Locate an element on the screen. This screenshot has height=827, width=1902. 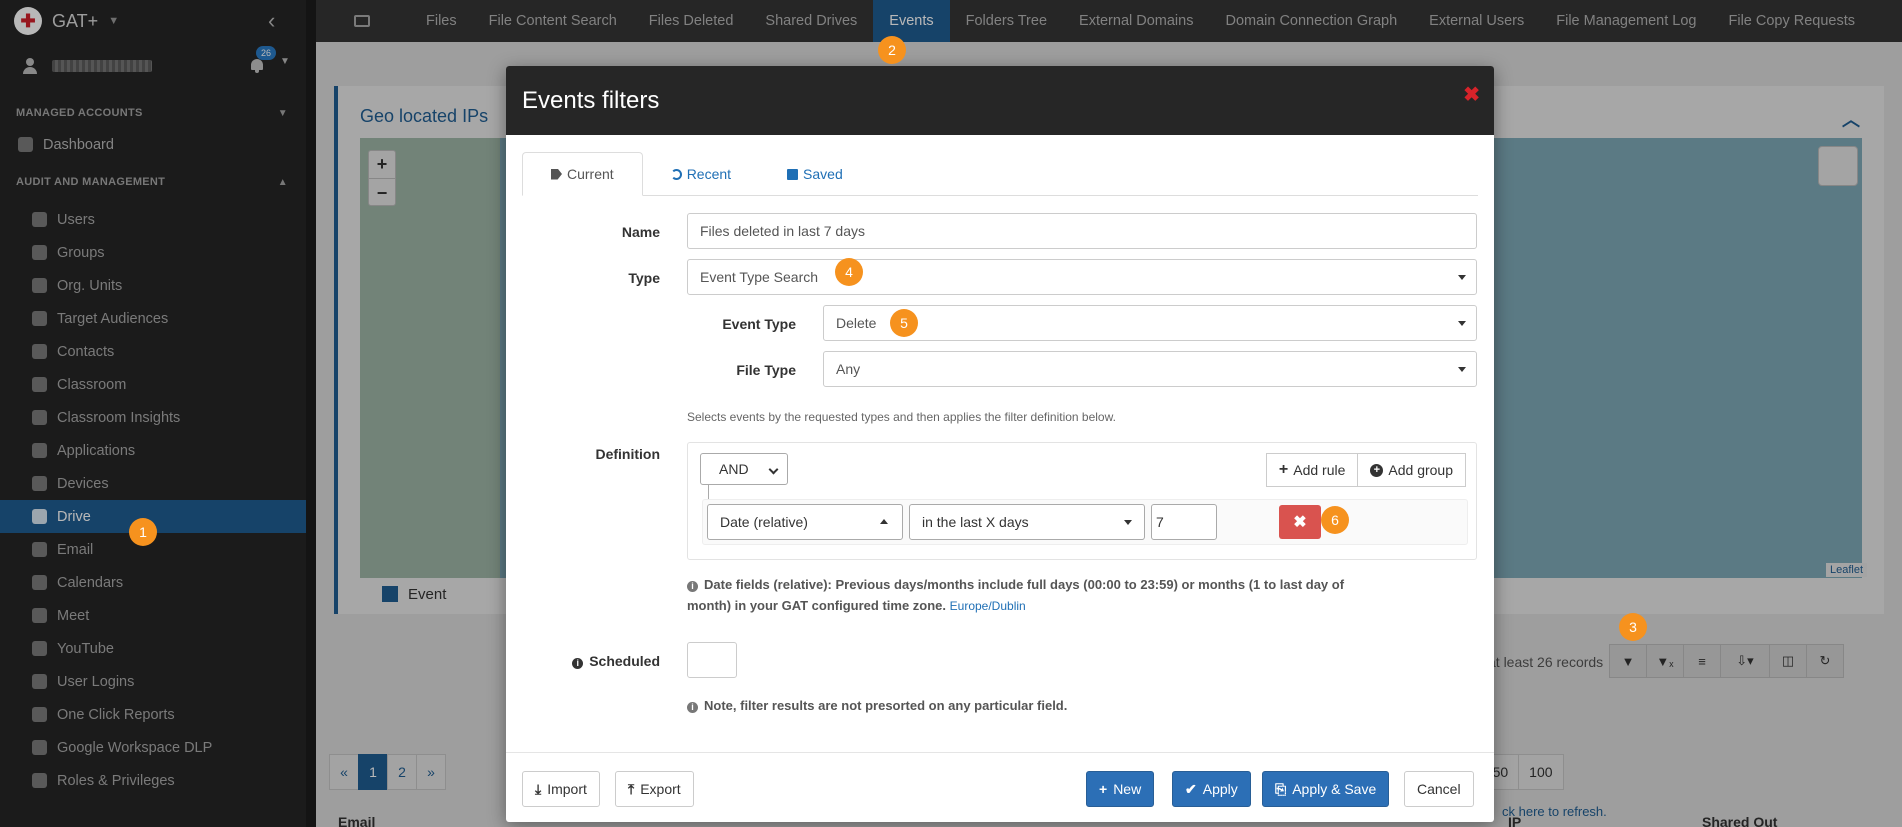
event-type-value: Delete is located at coordinates (856, 323).